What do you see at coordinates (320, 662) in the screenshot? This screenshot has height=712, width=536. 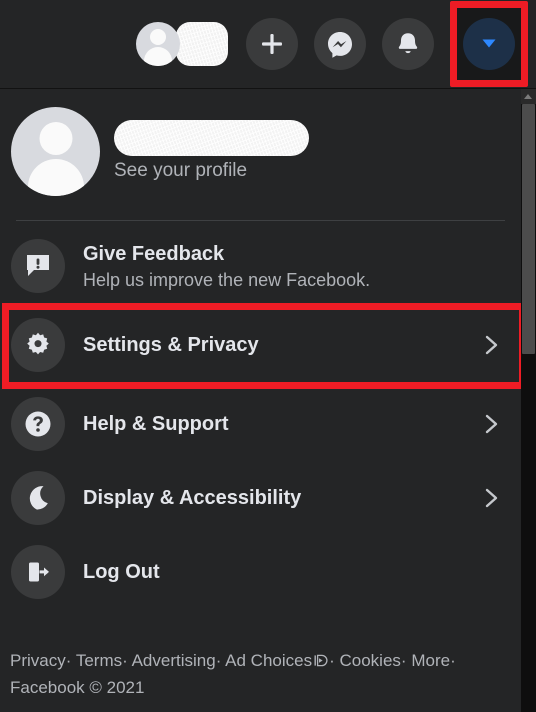 I see `adchoices-icon` at bounding box center [320, 662].